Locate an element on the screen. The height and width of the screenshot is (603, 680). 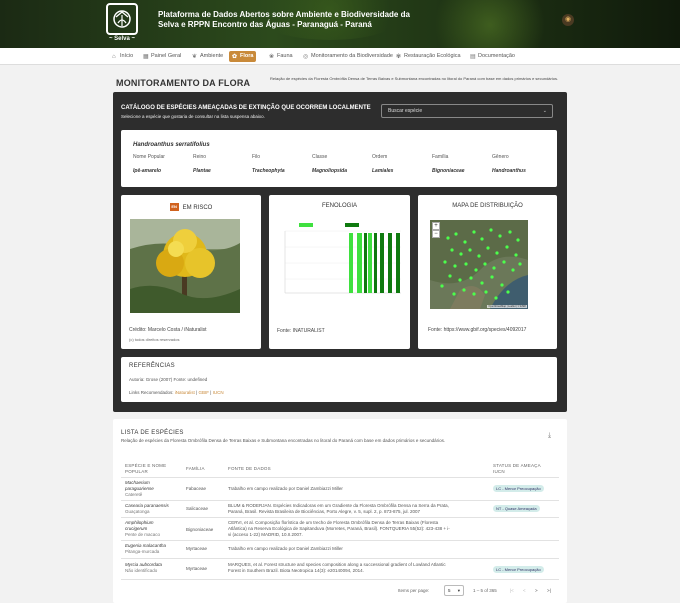
table-row-species: Amphilophium crucigerum is located at coordinates (139, 526).